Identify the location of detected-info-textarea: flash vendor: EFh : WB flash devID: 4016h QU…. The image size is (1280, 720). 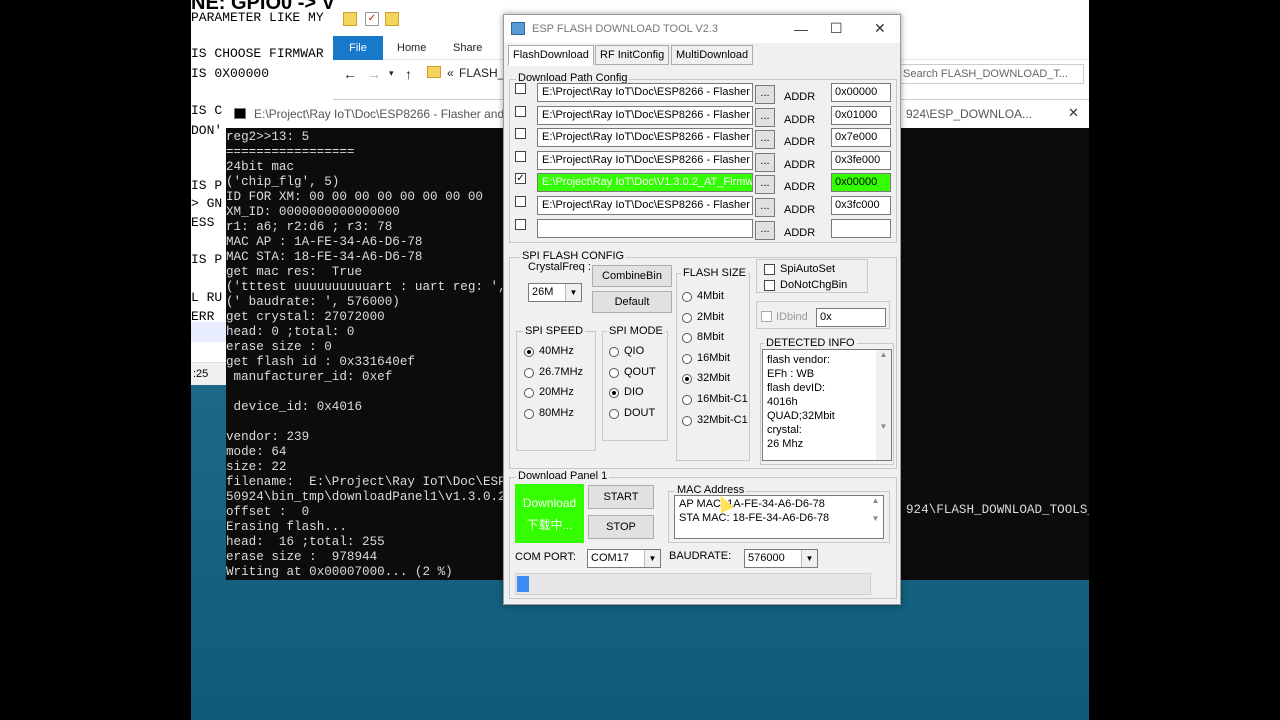
(827, 405).